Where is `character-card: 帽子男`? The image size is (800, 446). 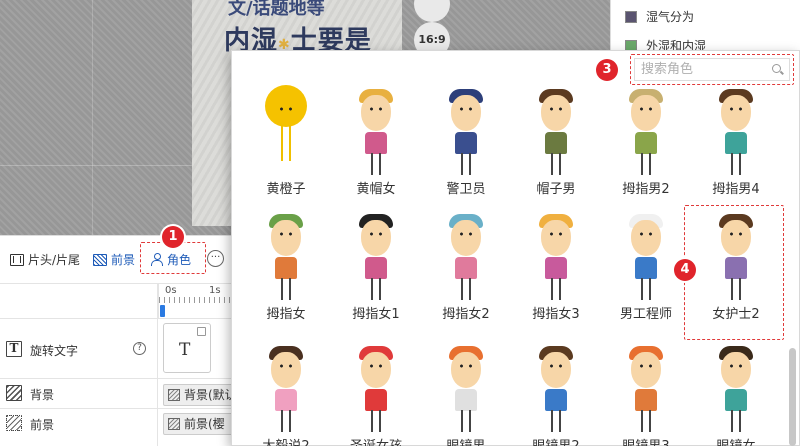
character-card: 帽子男 is located at coordinates (556, 145).